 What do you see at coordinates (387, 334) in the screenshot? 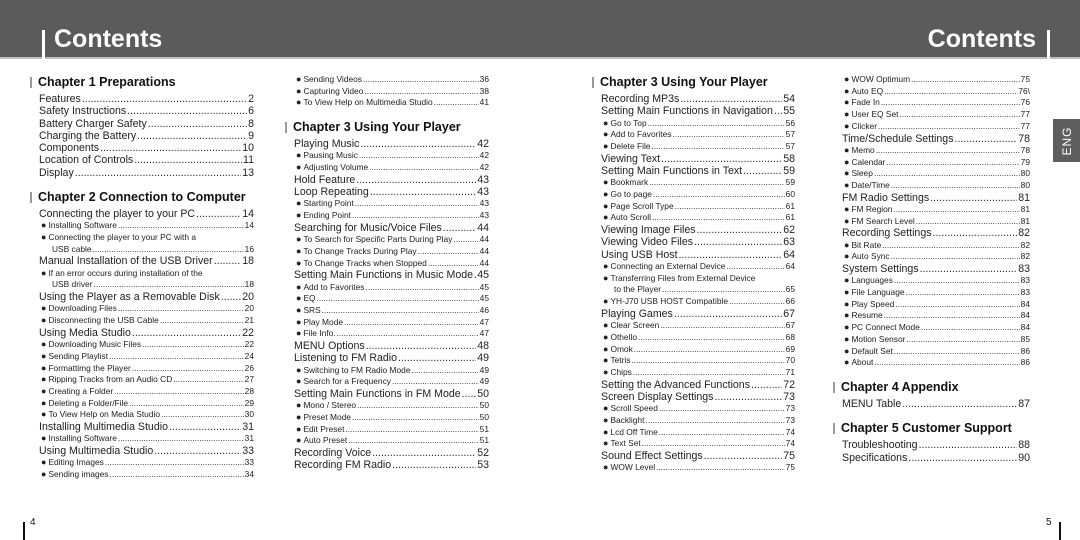
I see `toc-entry: ●File Info. 47` at bounding box center [387, 334].